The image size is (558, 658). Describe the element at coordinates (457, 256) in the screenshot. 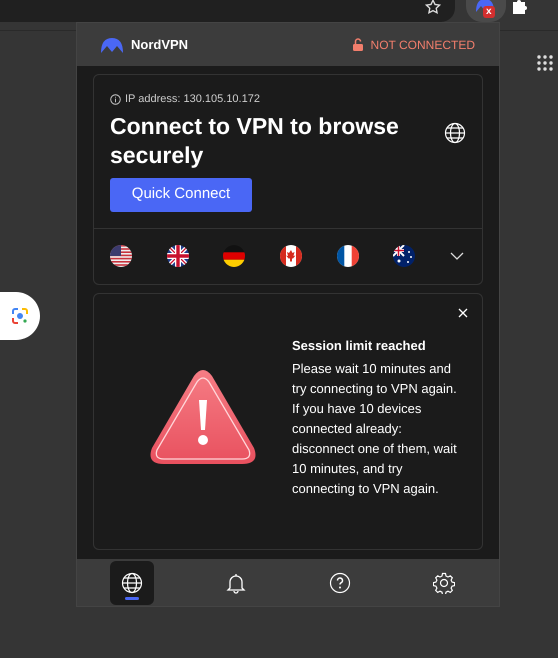

I see `chevron-down-icon` at that location.